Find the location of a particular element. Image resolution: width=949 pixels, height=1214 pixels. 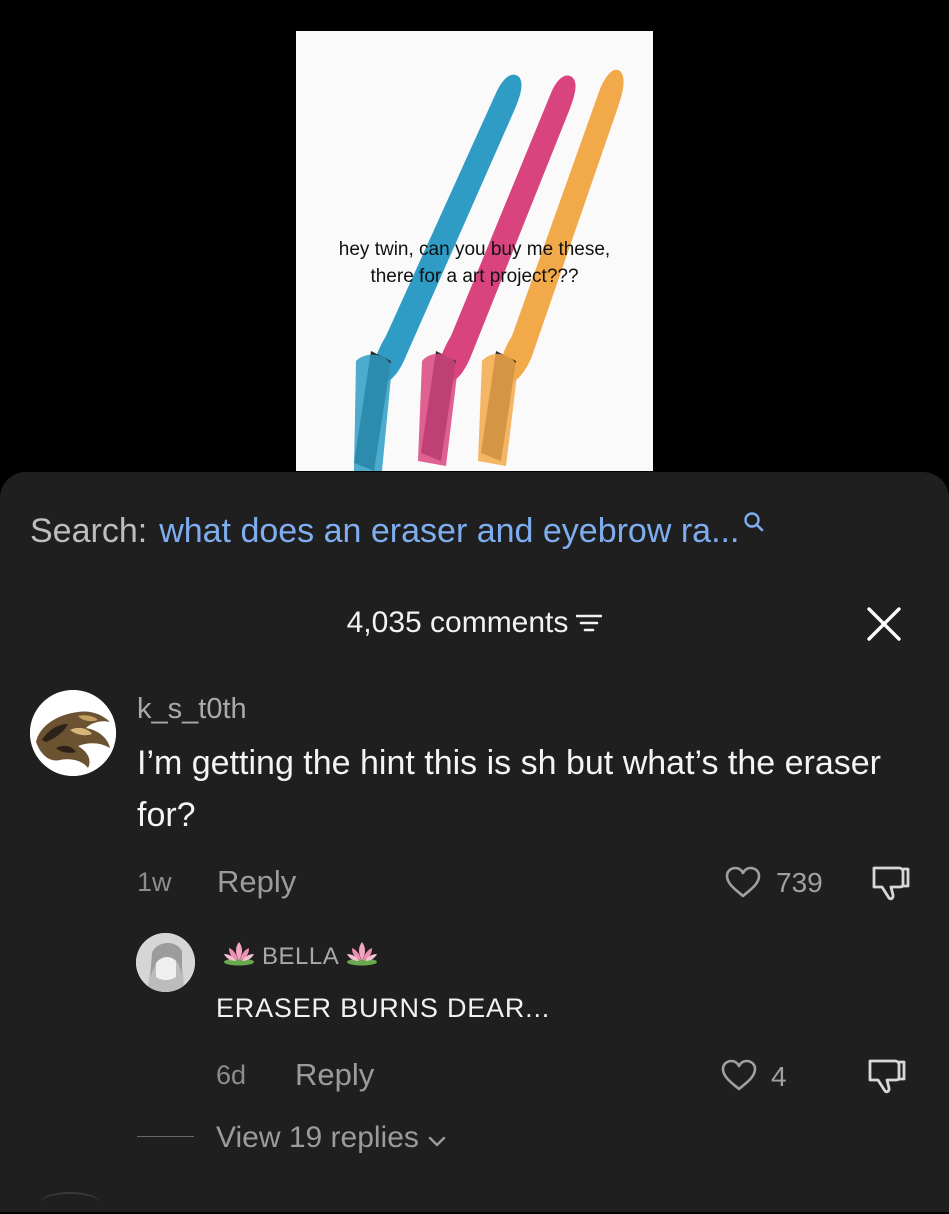

reply-username: BELLA is located at coordinates (300, 956).